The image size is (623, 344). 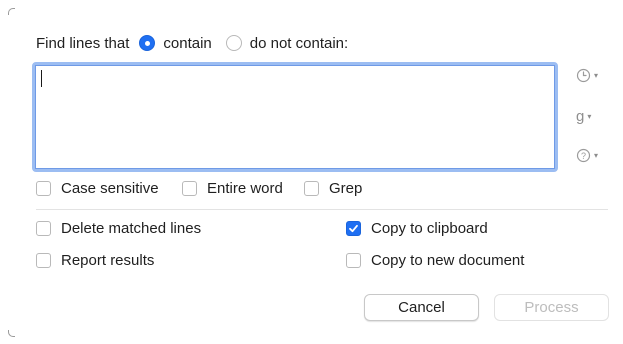 What do you see at coordinates (43, 260) in the screenshot?
I see `report-results-checkbox` at bounding box center [43, 260].